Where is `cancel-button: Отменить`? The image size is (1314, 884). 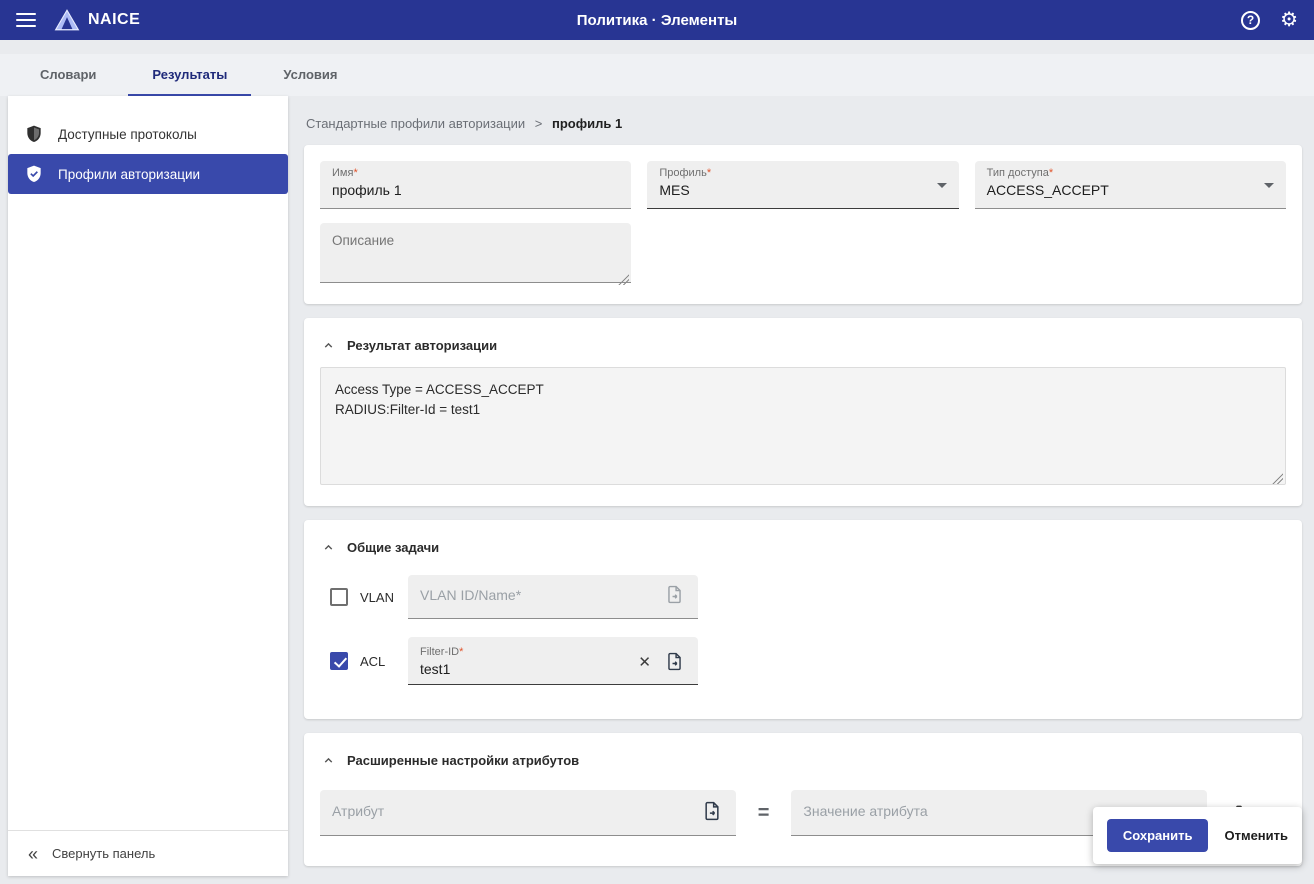
cancel-button: Отменить is located at coordinates (1256, 835).